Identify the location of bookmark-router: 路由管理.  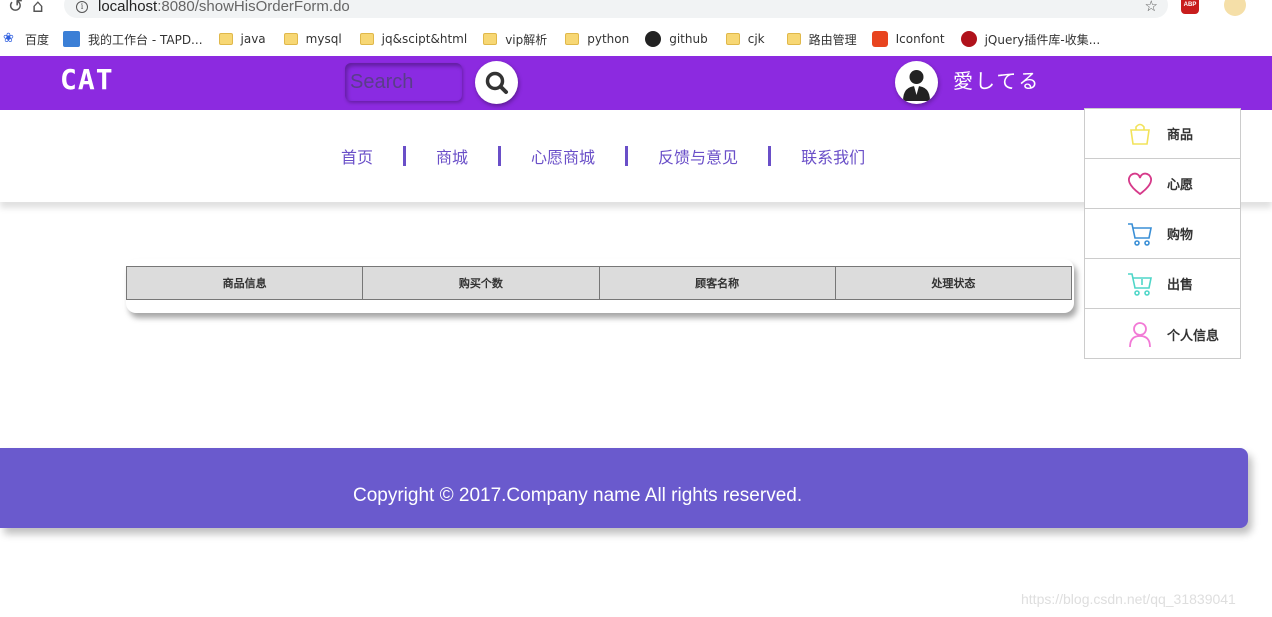
(821, 39).